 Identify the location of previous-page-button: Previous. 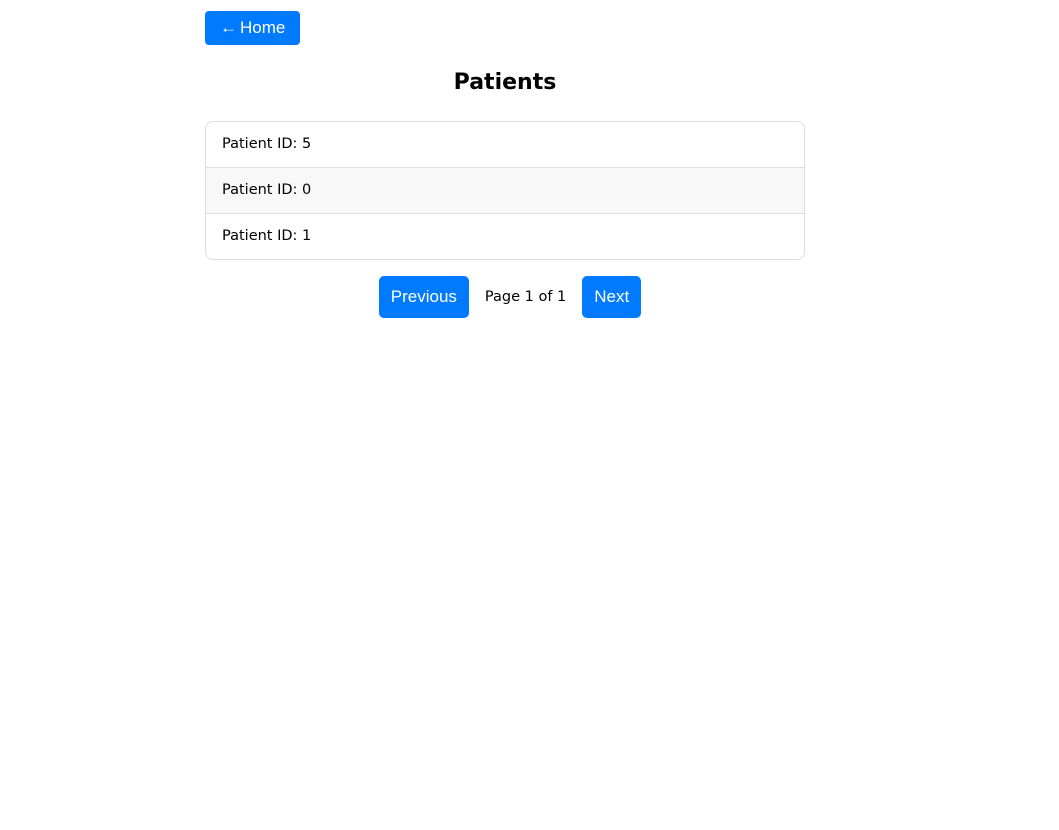
(423, 297).